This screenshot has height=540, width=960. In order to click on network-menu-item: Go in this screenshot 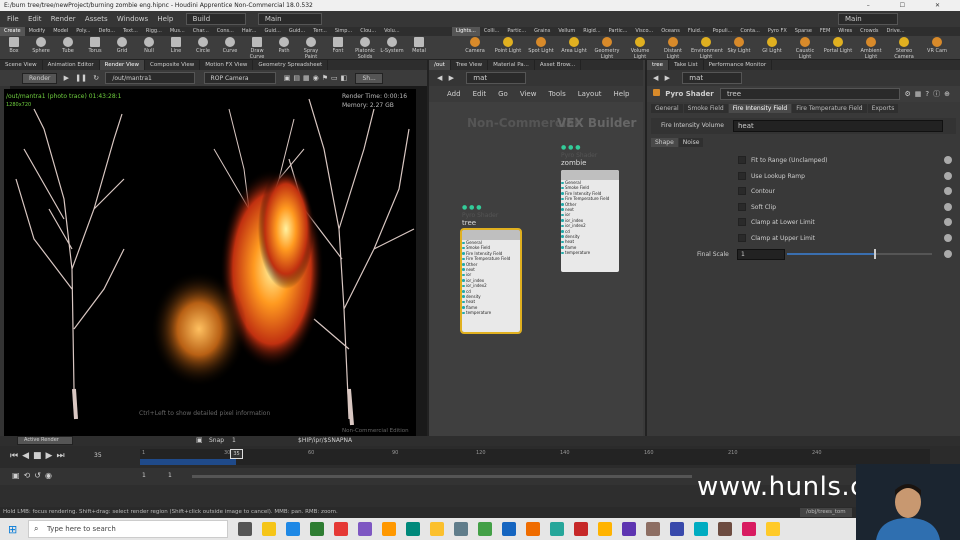, I will do `click(503, 94)`.